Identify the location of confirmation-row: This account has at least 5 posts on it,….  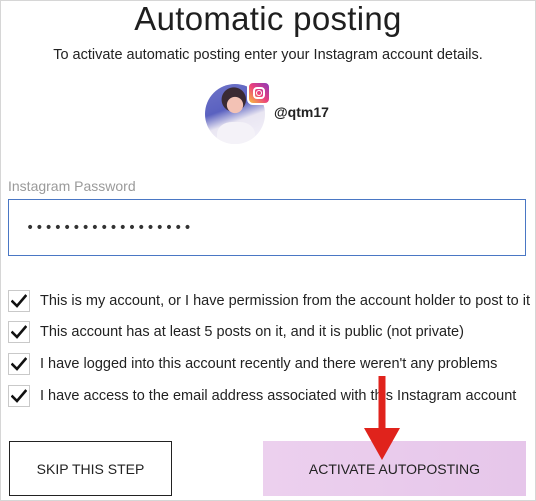
(236, 332).